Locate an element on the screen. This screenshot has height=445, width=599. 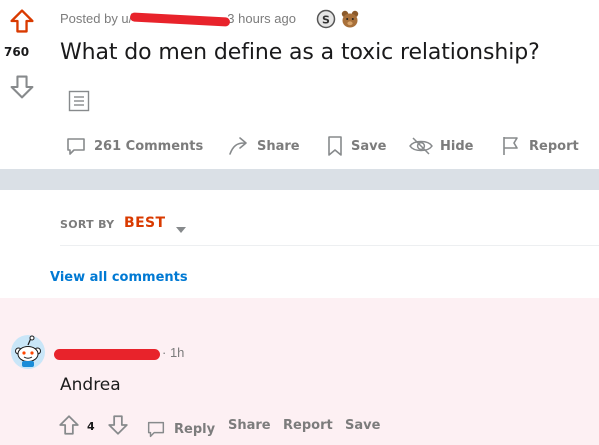
comment-score: 4 is located at coordinates (91, 426).